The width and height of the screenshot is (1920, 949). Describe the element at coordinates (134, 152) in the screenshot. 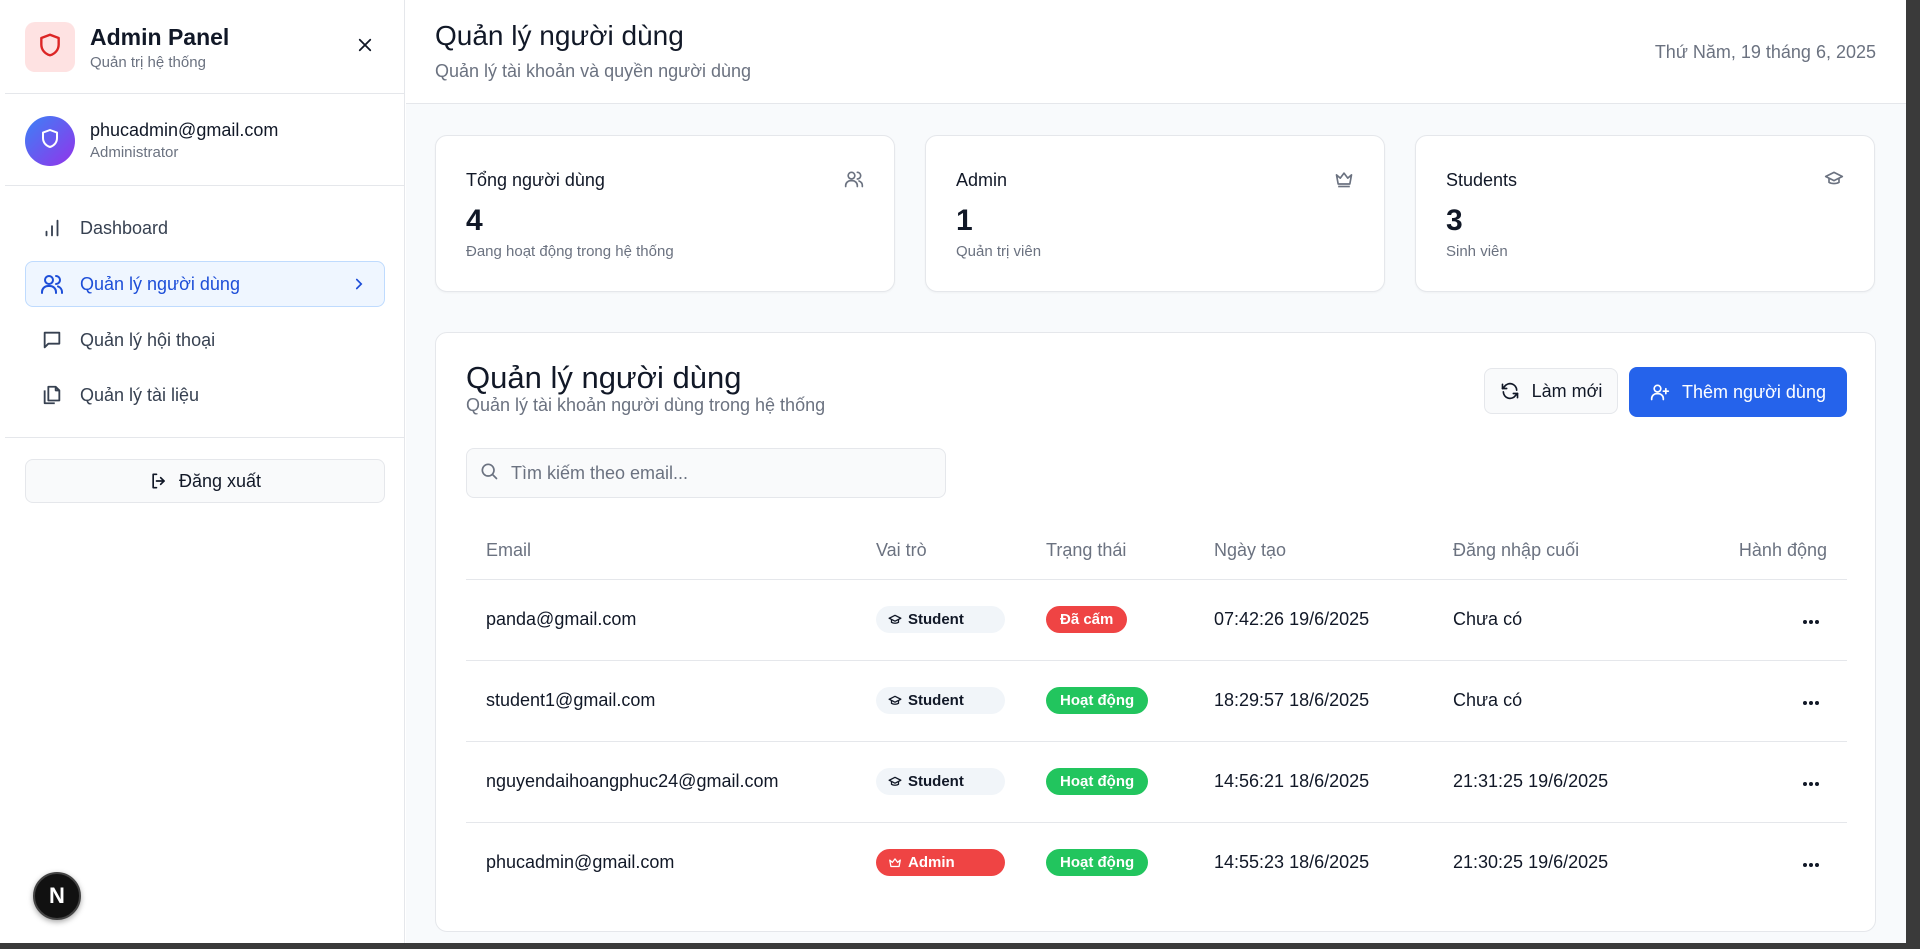

I see `user-role: Administrator` at that location.